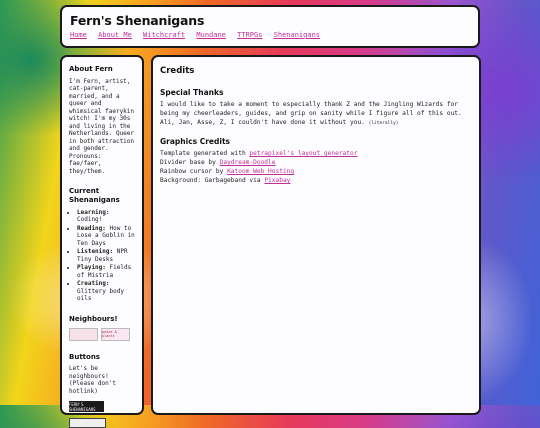 The image size is (540, 428). What do you see at coordinates (212, 180) in the screenshot?
I see `credit-prefix: Background: Garbageband via` at bounding box center [212, 180].